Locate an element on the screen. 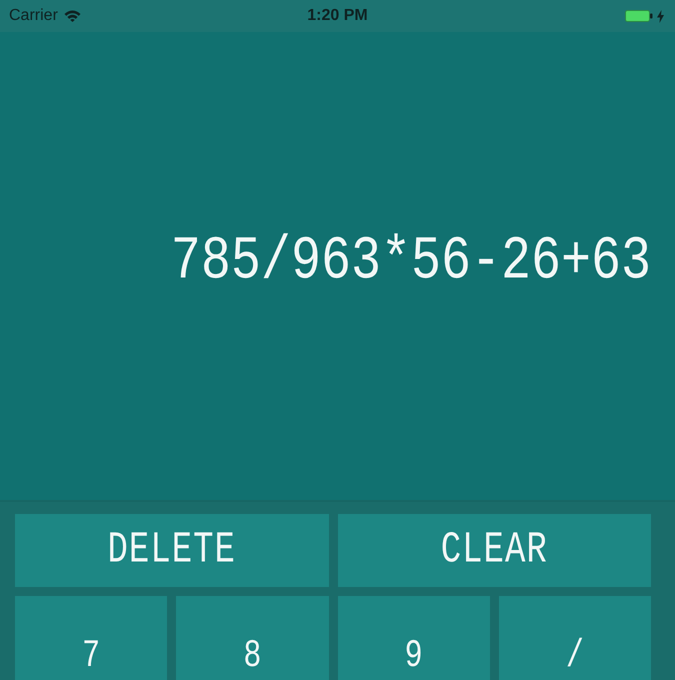 Image resolution: width=675 pixels, height=680 pixels. calculator-key: 7 is located at coordinates (91, 638).